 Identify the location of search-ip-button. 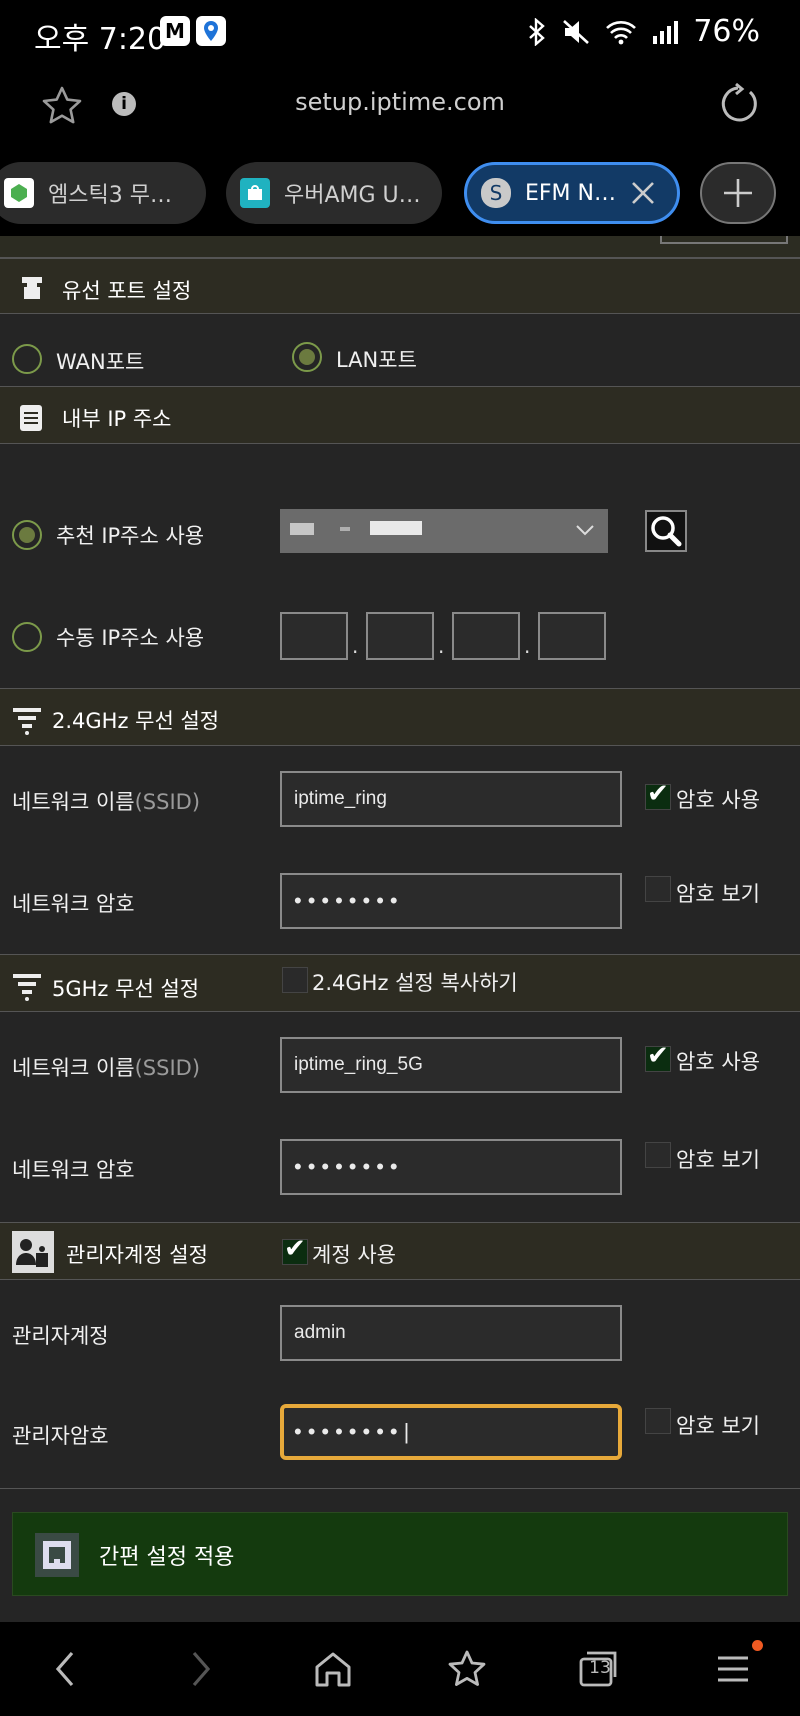
(666, 531).